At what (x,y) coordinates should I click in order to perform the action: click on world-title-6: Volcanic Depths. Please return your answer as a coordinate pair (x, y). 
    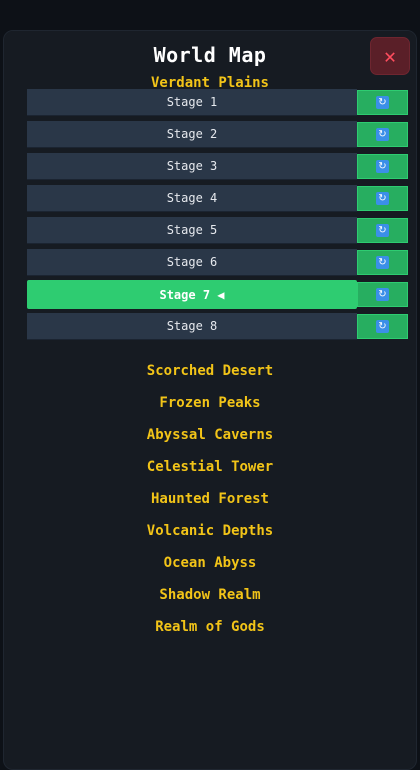
    Looking at the image, I should click on (210, 531).